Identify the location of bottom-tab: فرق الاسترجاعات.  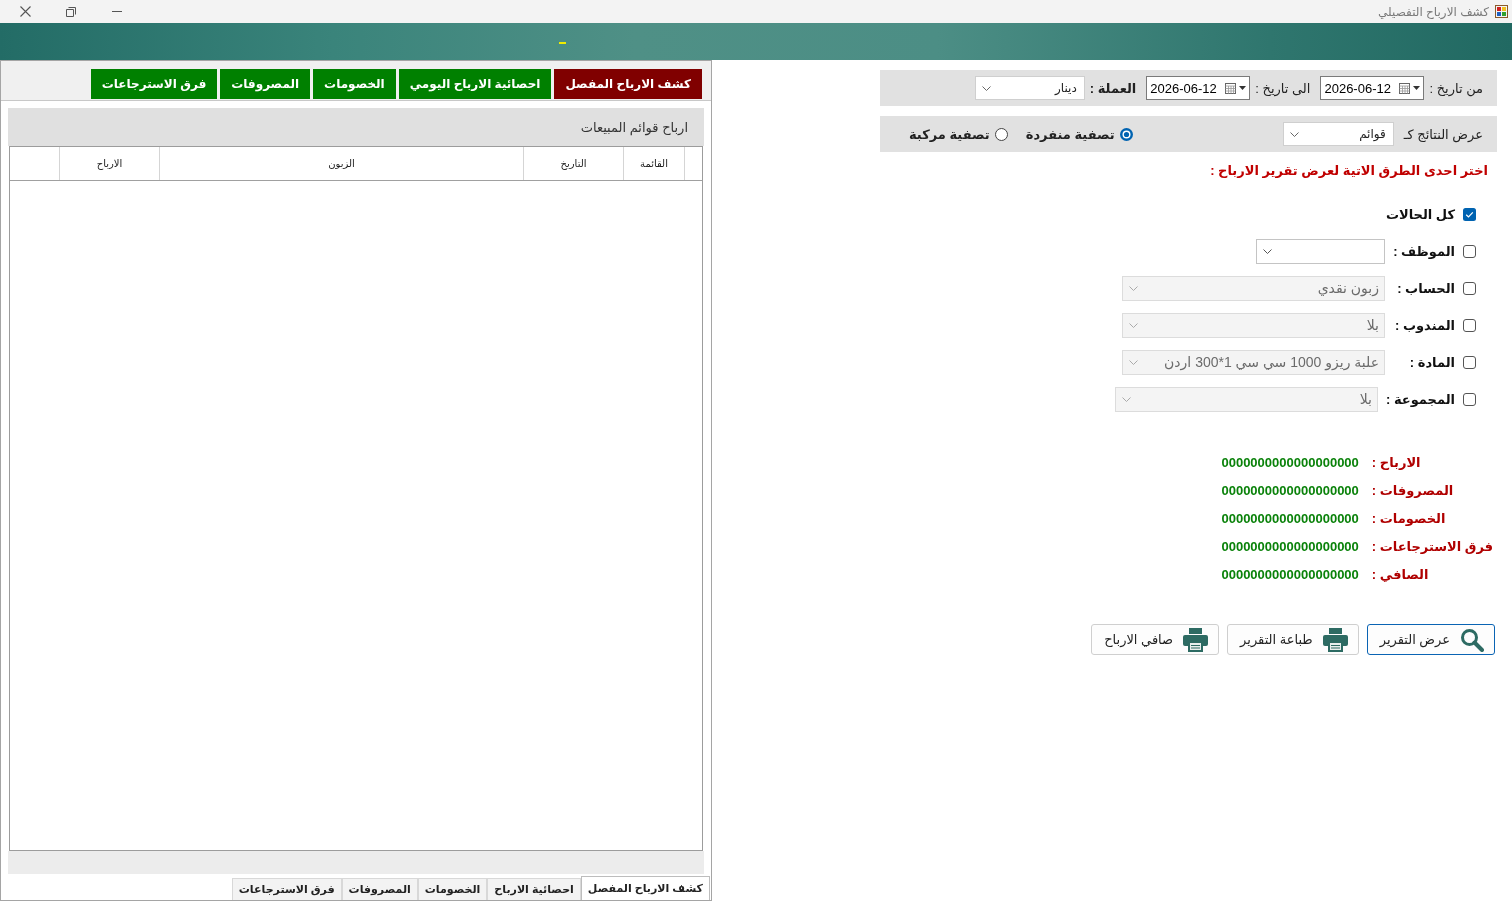
(286, 889).